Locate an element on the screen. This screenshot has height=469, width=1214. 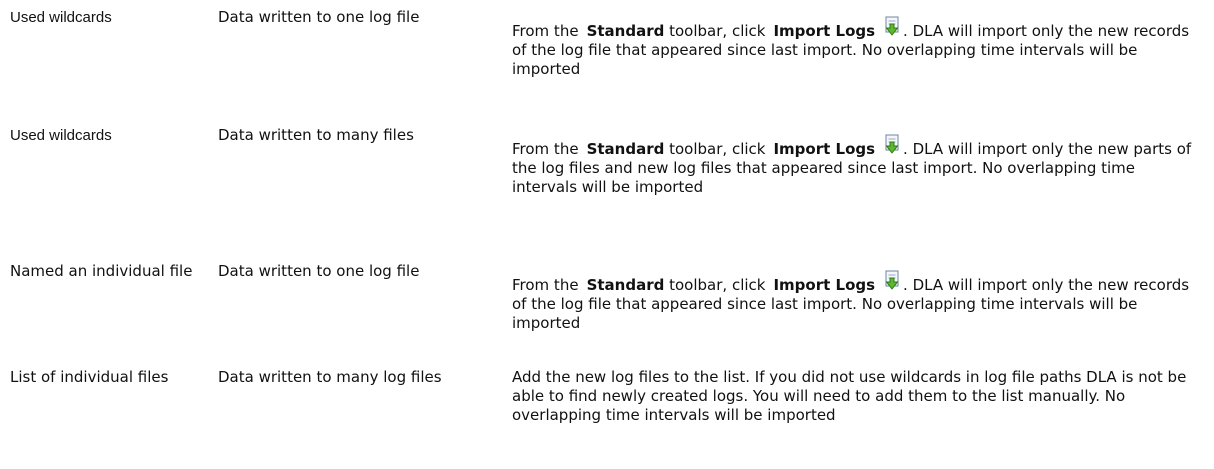
table-cell-source: Named an individual file is located at coordinates (101, 271).